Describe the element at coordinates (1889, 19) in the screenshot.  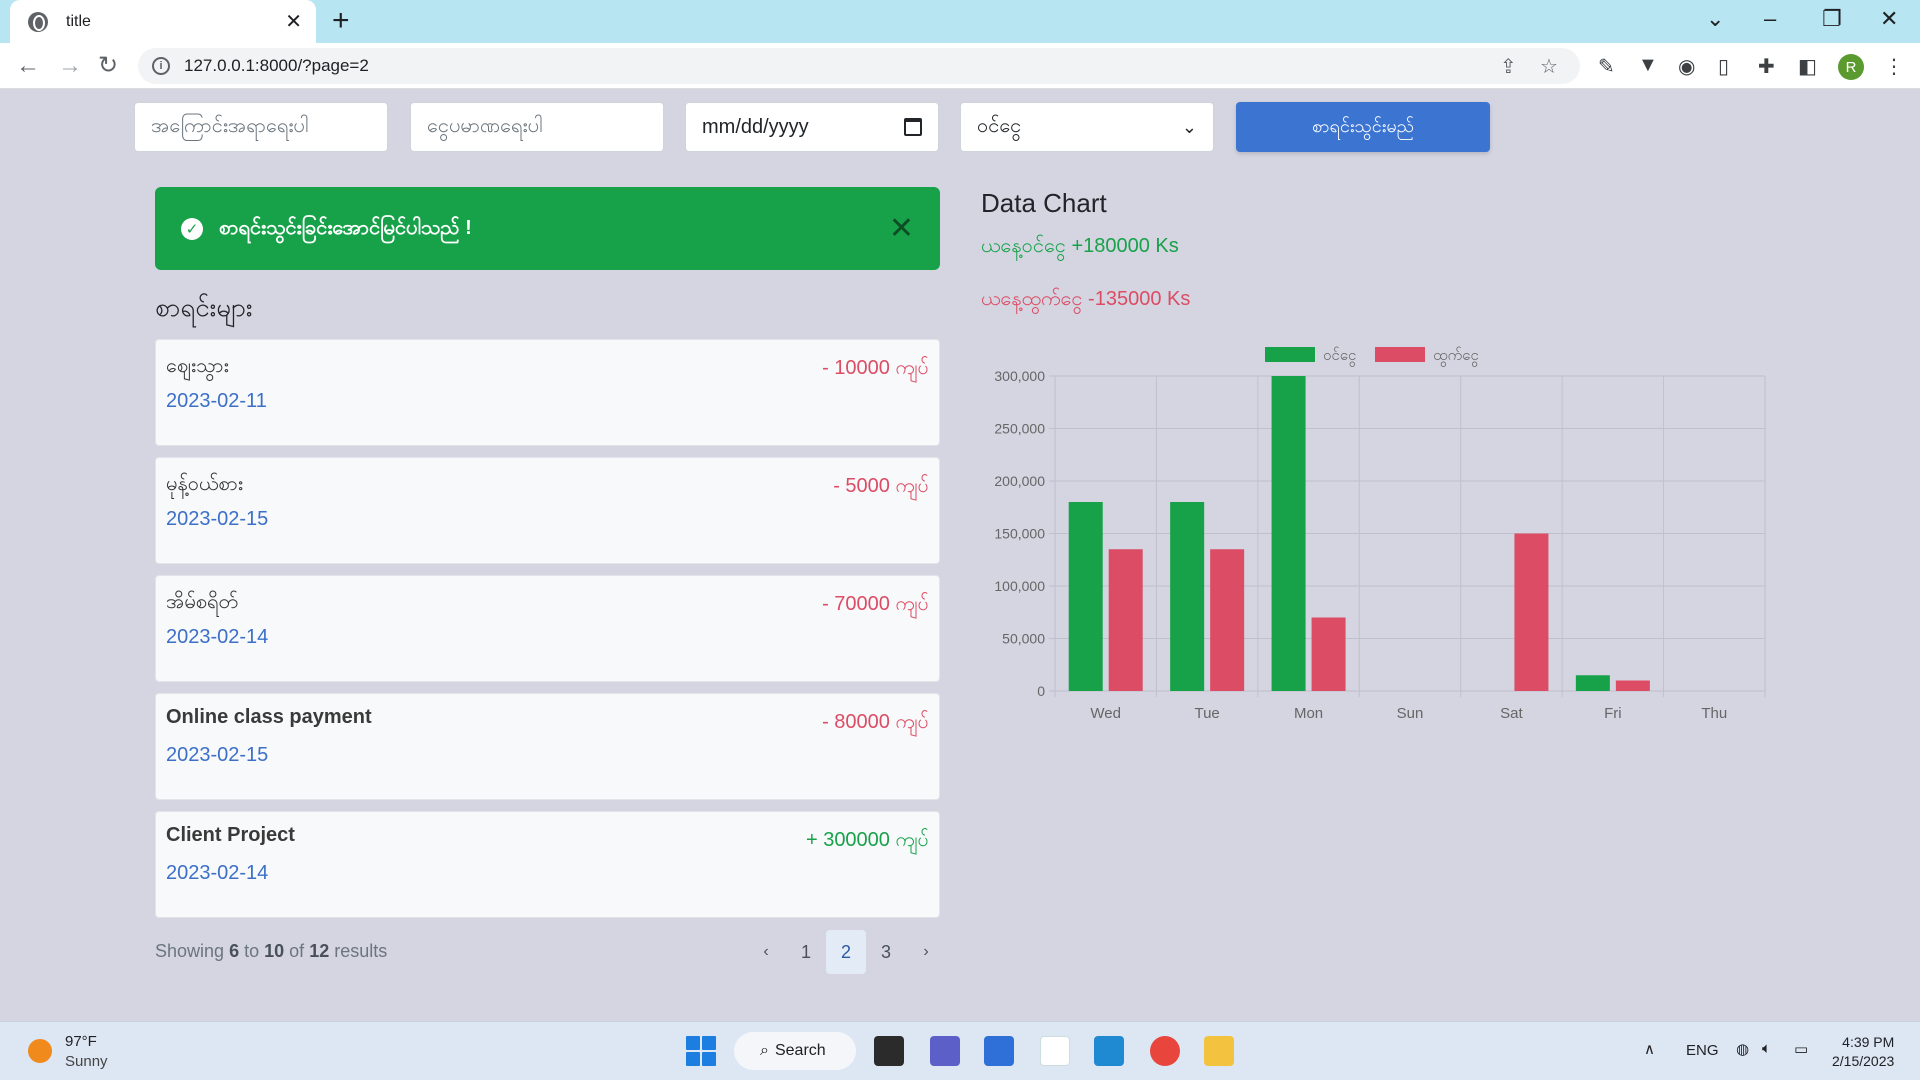
I see `close-window-icon: ✕` at that location.